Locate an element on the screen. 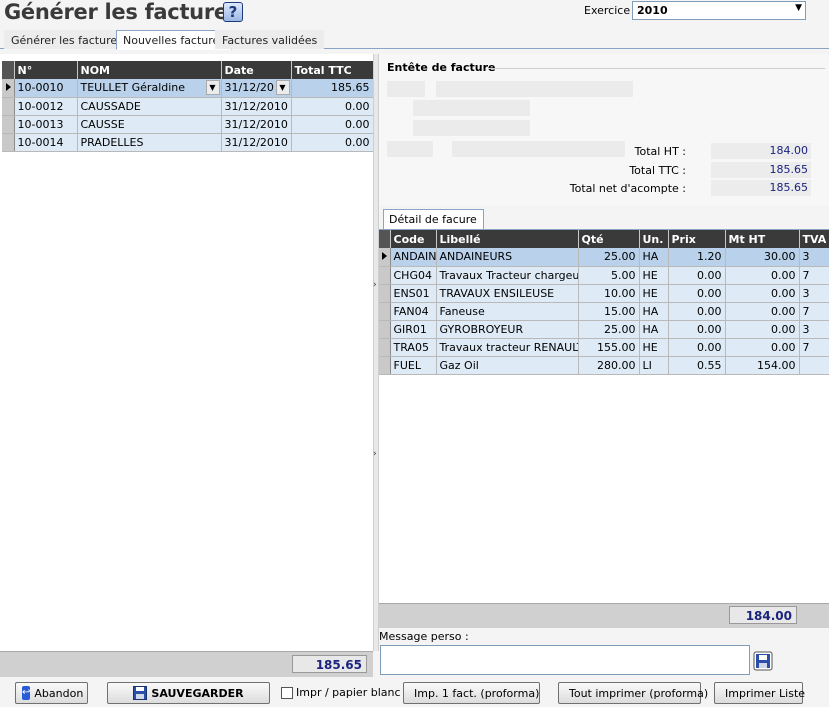  table-row: ANDAIN ANDAINEURS 25.00 HA 1.20 30.00 3 is located at coordinates (604, 257).